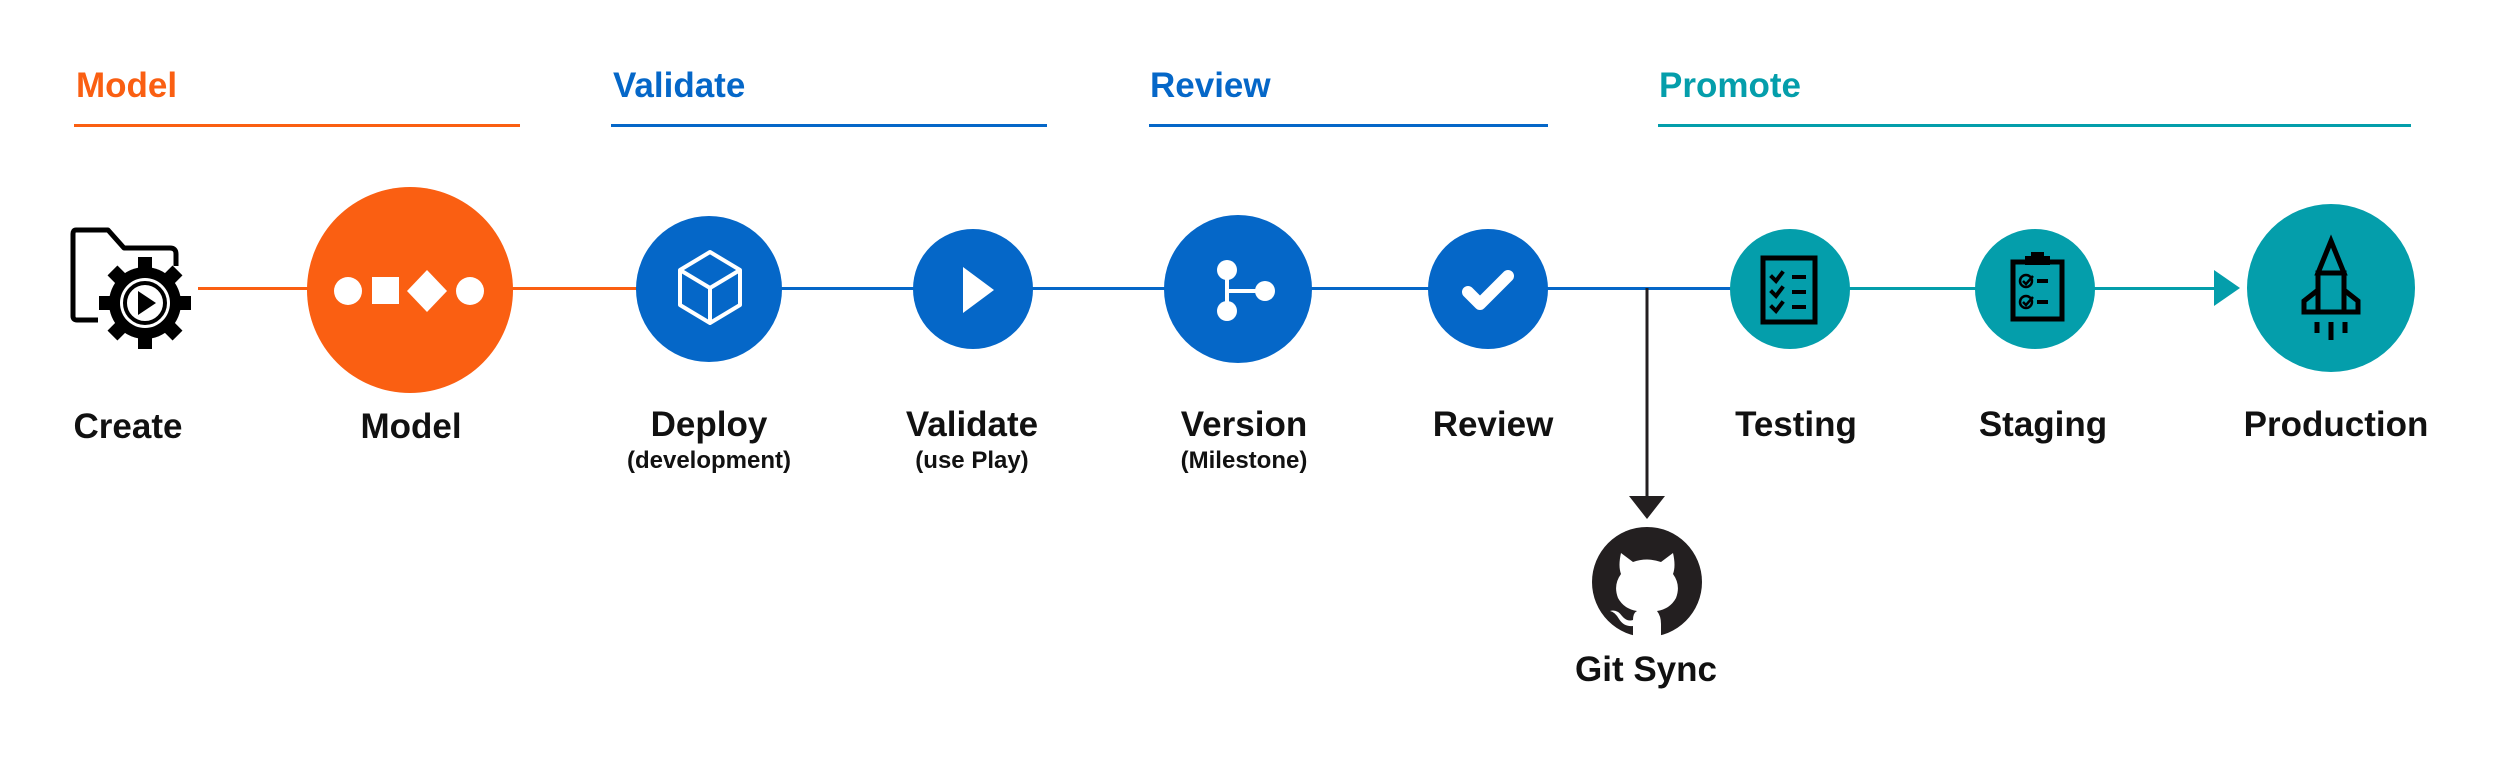  I want to click on branch-label-git-sync: Git Sync, so click(1646, 669).